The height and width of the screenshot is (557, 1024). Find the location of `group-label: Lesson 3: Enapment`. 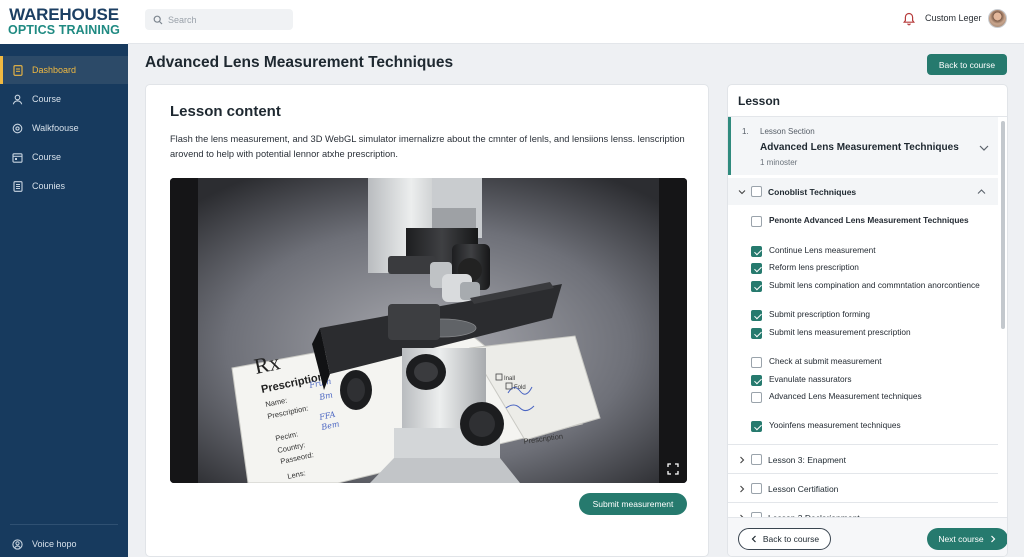

group-label: Lesson 3: Enapment is located at coordinates (807, 459).